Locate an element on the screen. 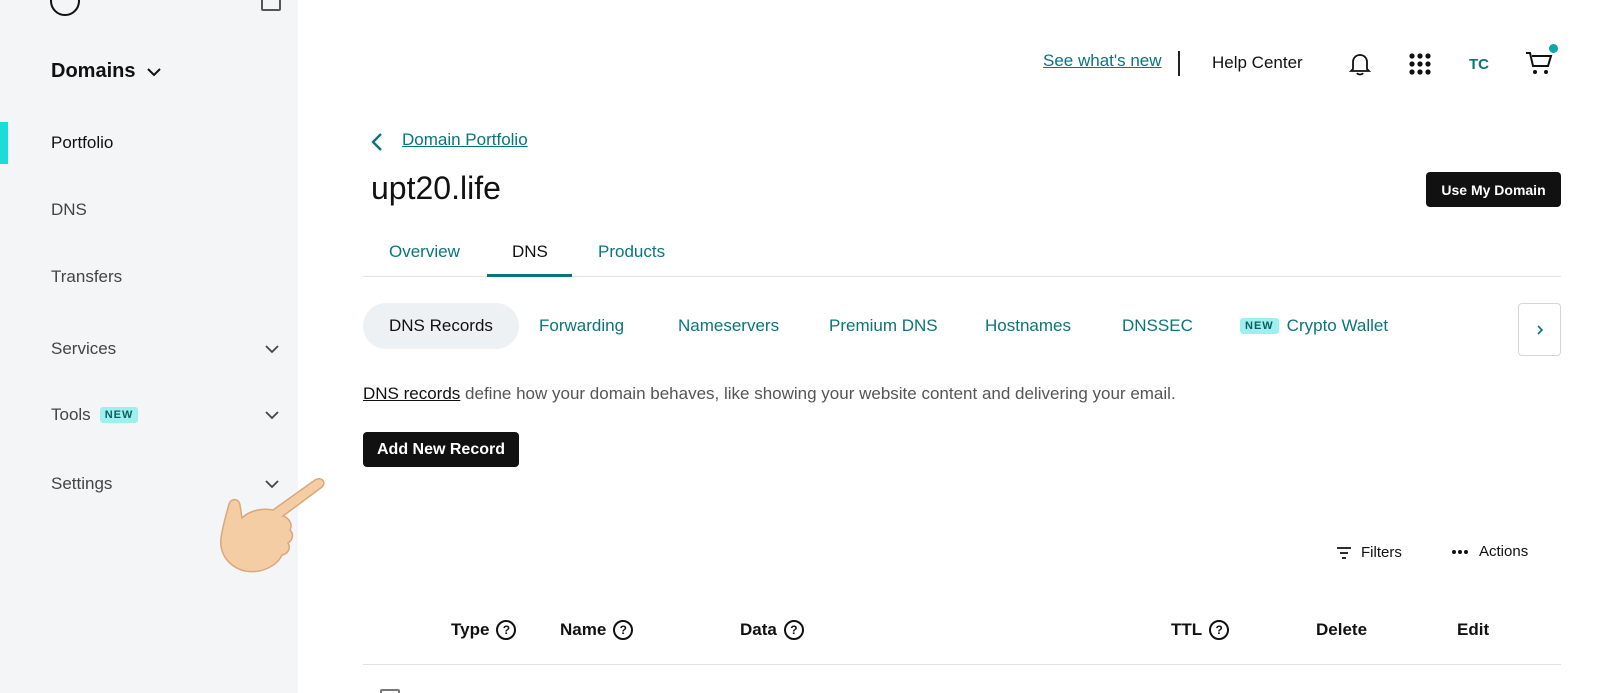 Image resolution: width=1600 pixels, height=693 pixels. column-edit: Edit is located at coordinates (1473, 630).